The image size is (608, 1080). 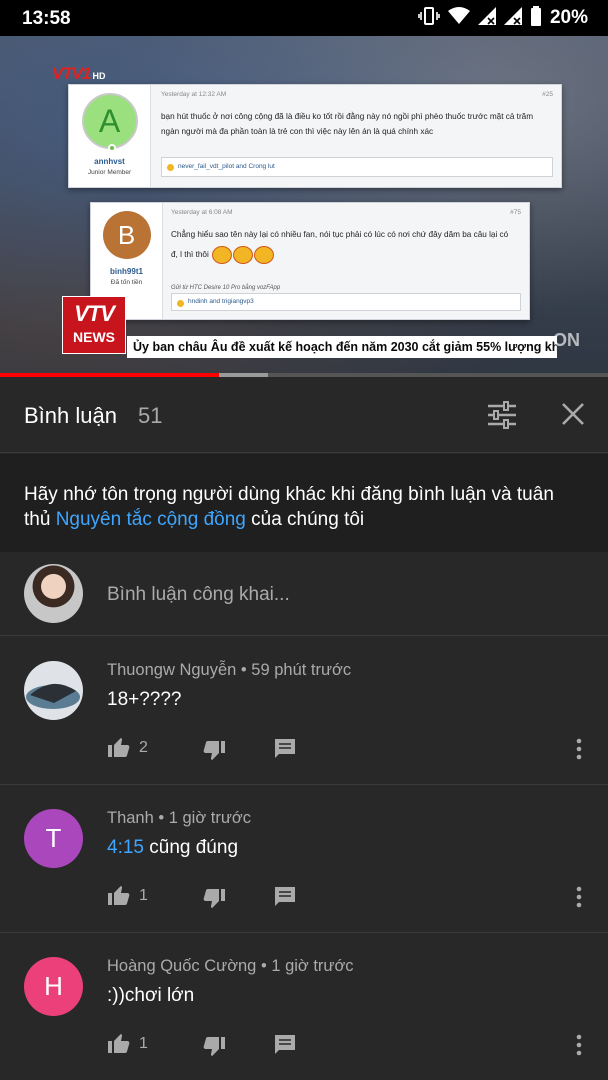 What do you see at coordinates (143, 747) in the screenshot?
I see `like-count: 2` at bounding box center [143, 747].